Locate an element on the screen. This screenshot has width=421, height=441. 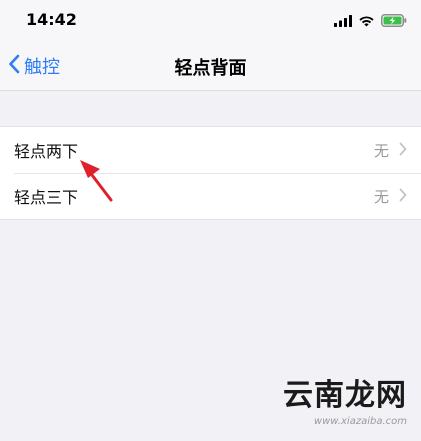
watermark: 云南龙网 www.xiazaiba.com is located at coordinates (345, 398).